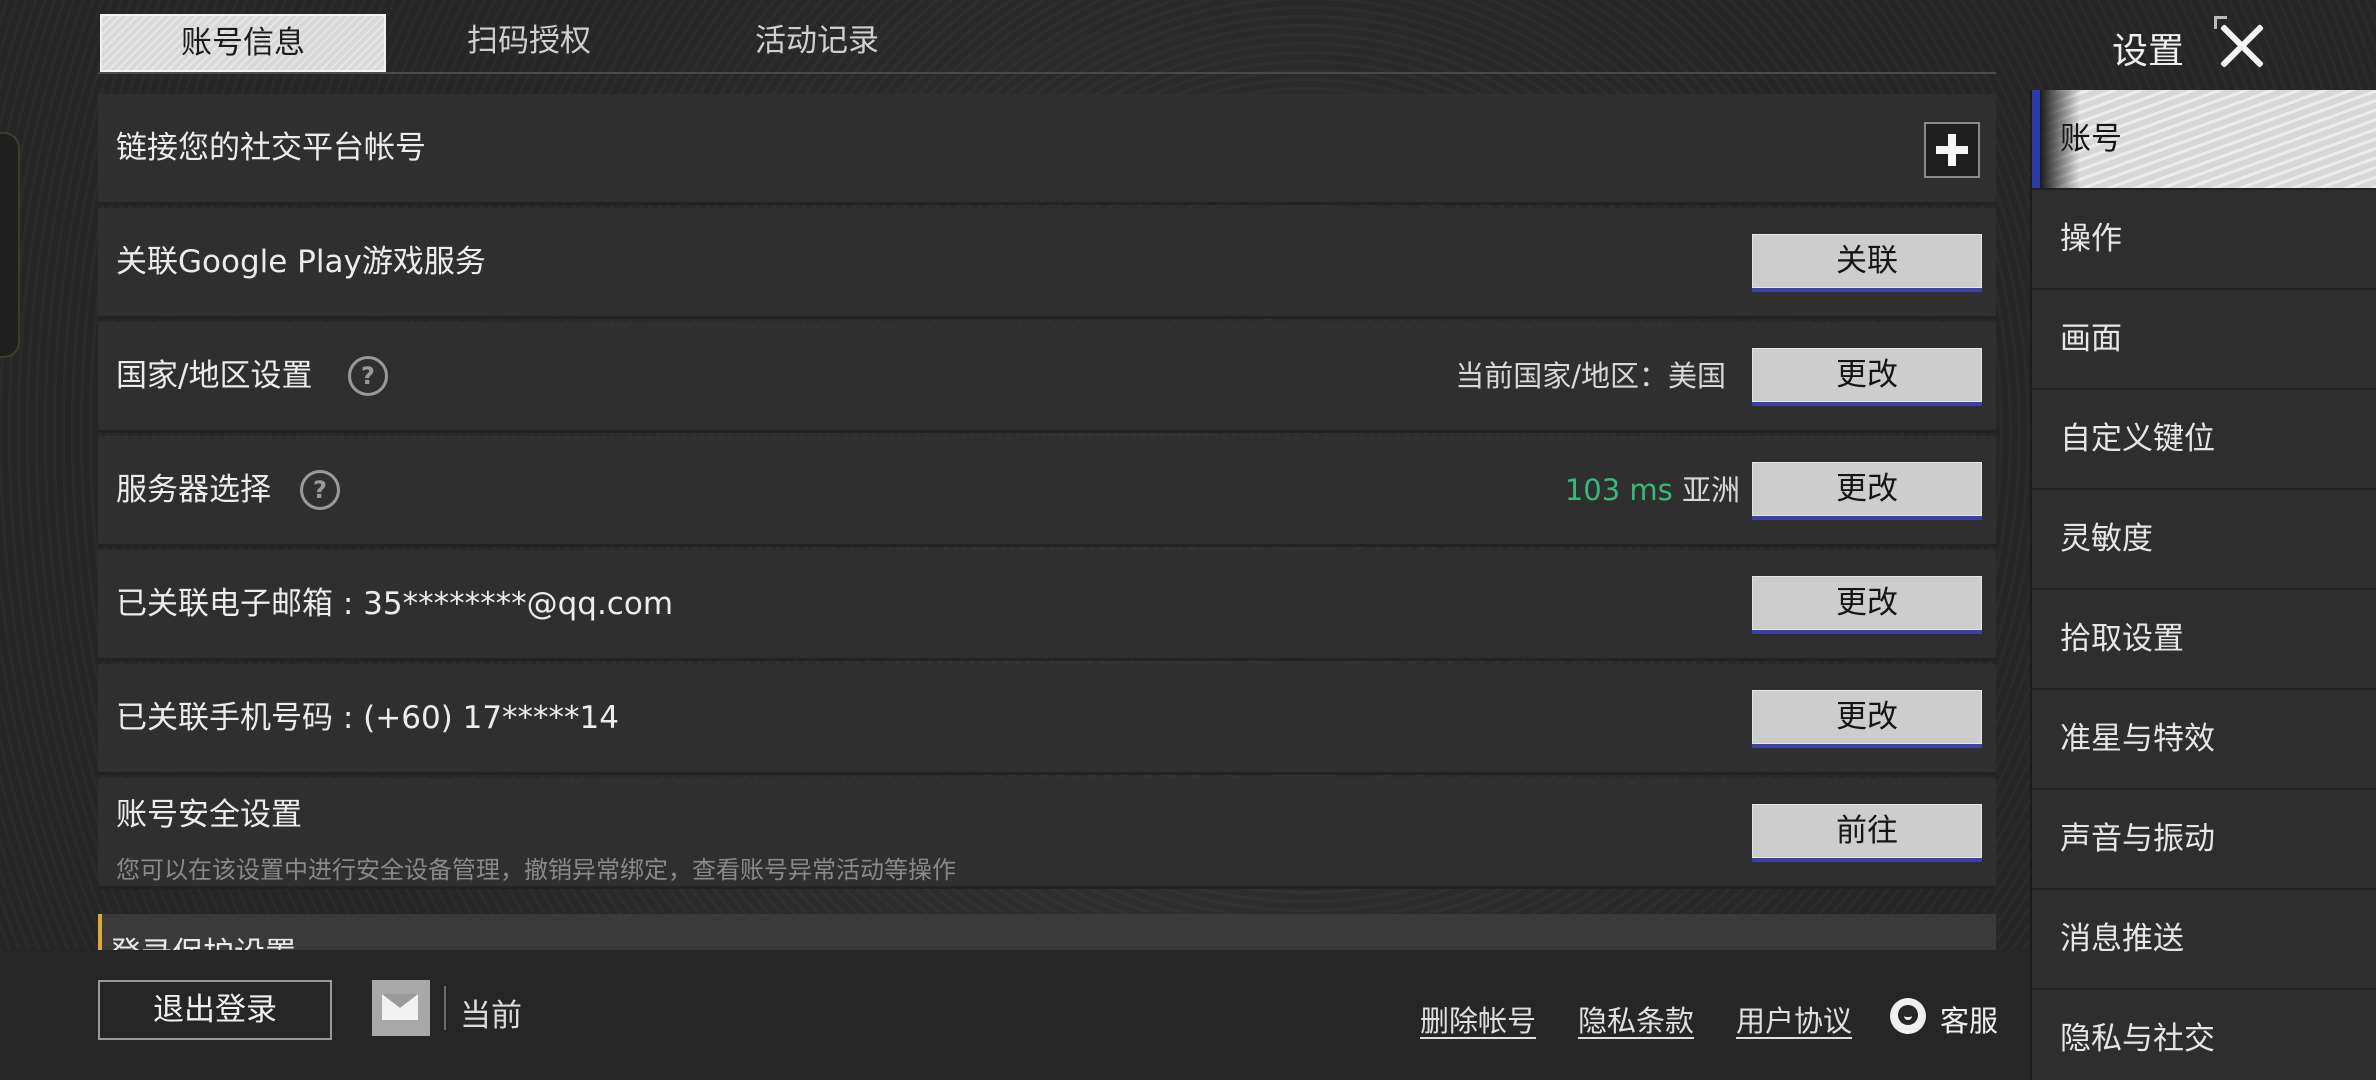 The image size is (2376, 1080). Describe the element at coordinates (1867, 833) in the screenshot. I see `go-security-button: 前往` at that location.